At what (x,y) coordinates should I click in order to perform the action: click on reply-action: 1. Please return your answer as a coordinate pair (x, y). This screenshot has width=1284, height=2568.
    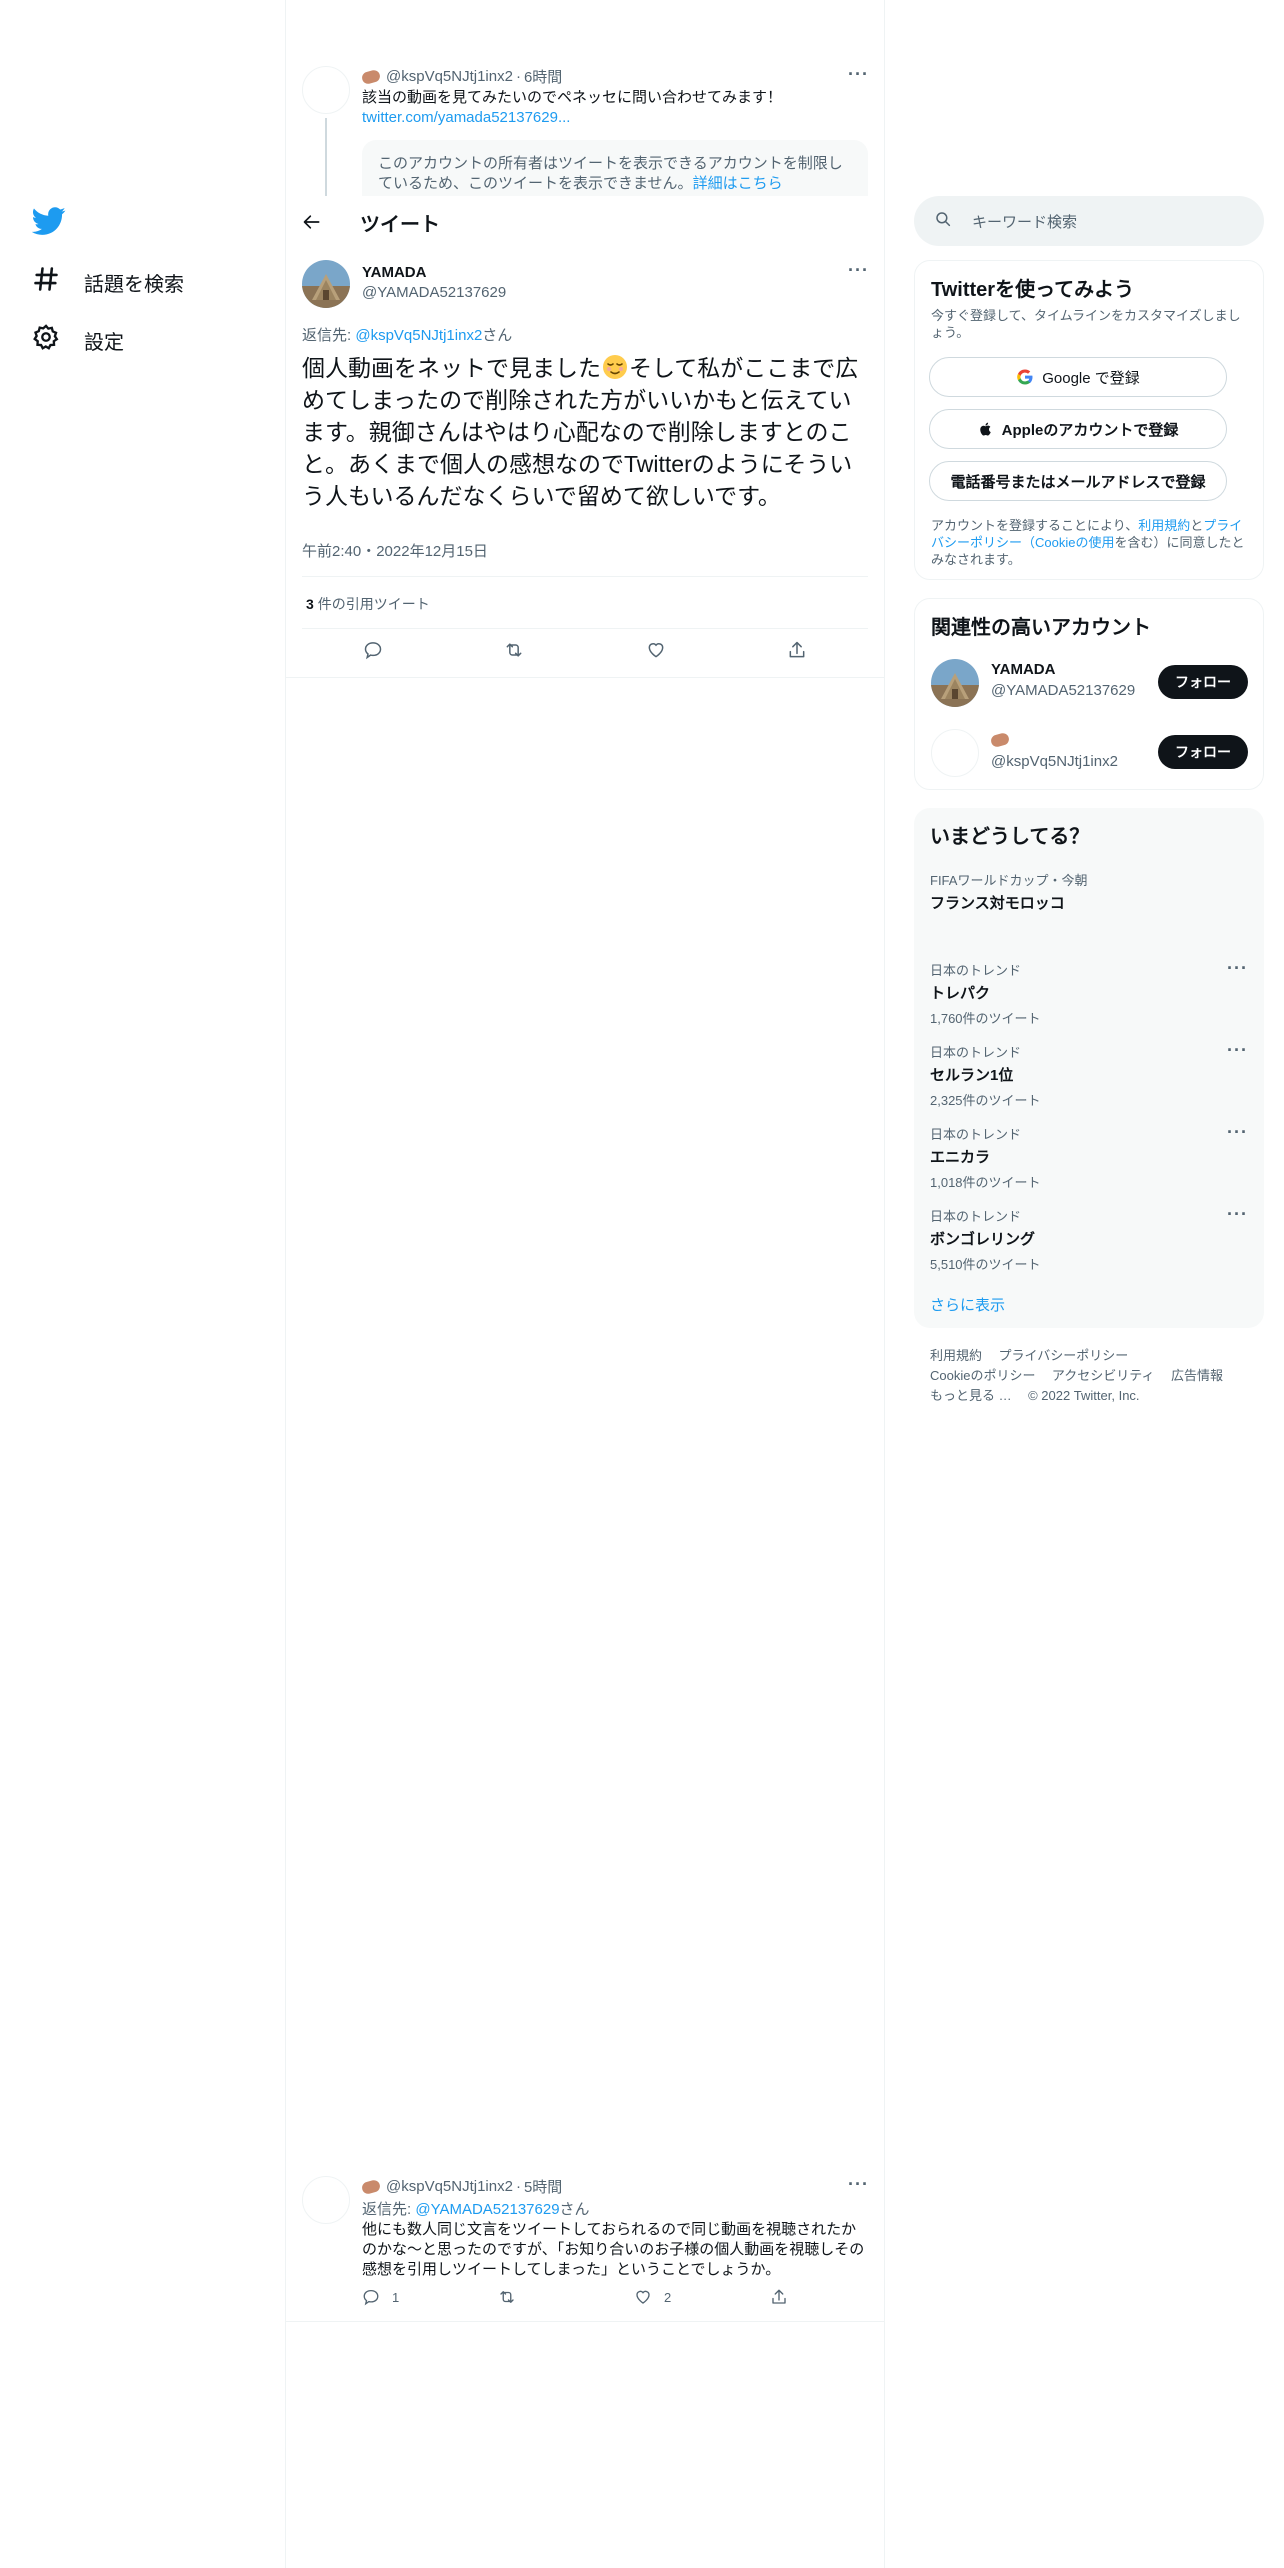
    Looking at the image, I should click on (380, 2297).